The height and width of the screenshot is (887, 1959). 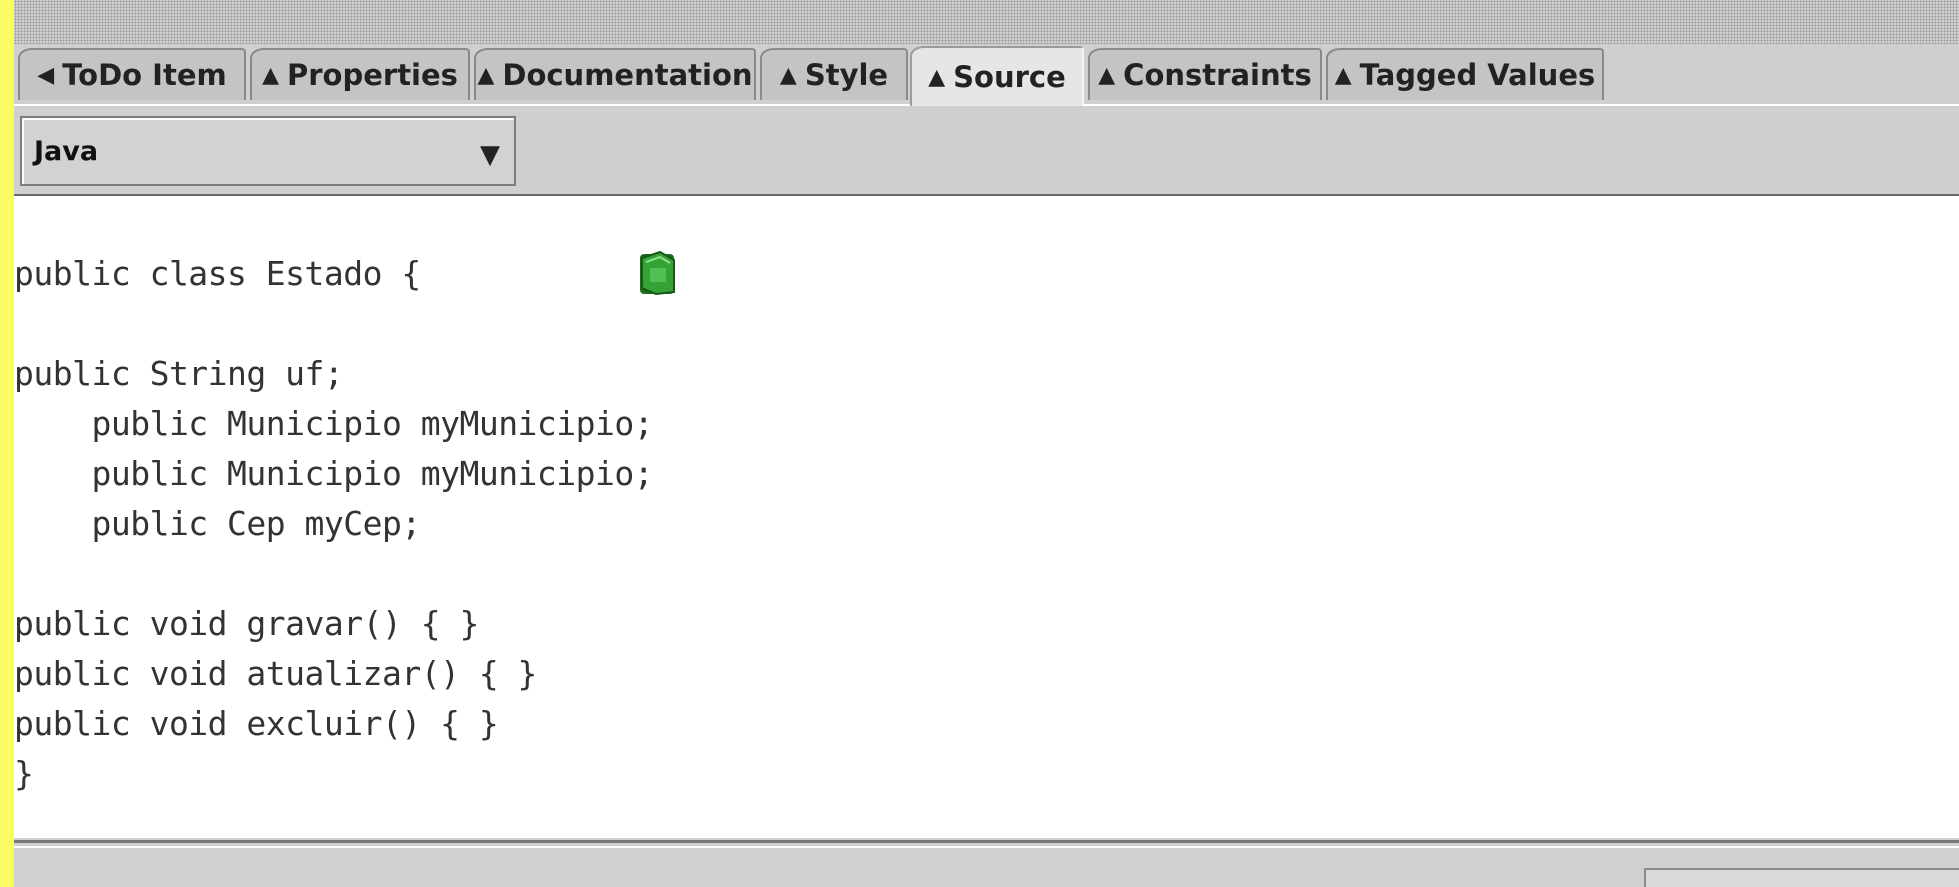 I want to click on code-line: public void atualizar() { }, so click(x=275, y=673).